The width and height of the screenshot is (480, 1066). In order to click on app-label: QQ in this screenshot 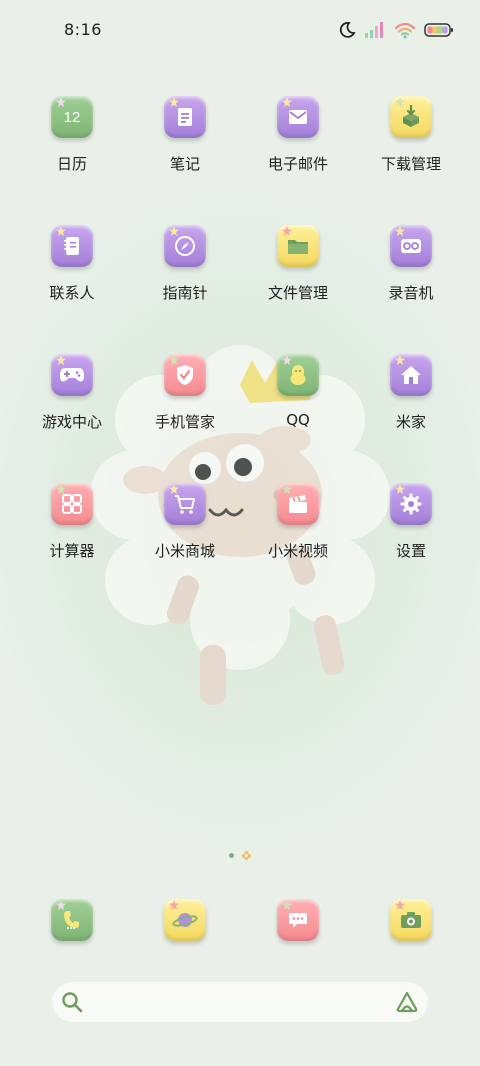, I will do `click(298, 420)`.